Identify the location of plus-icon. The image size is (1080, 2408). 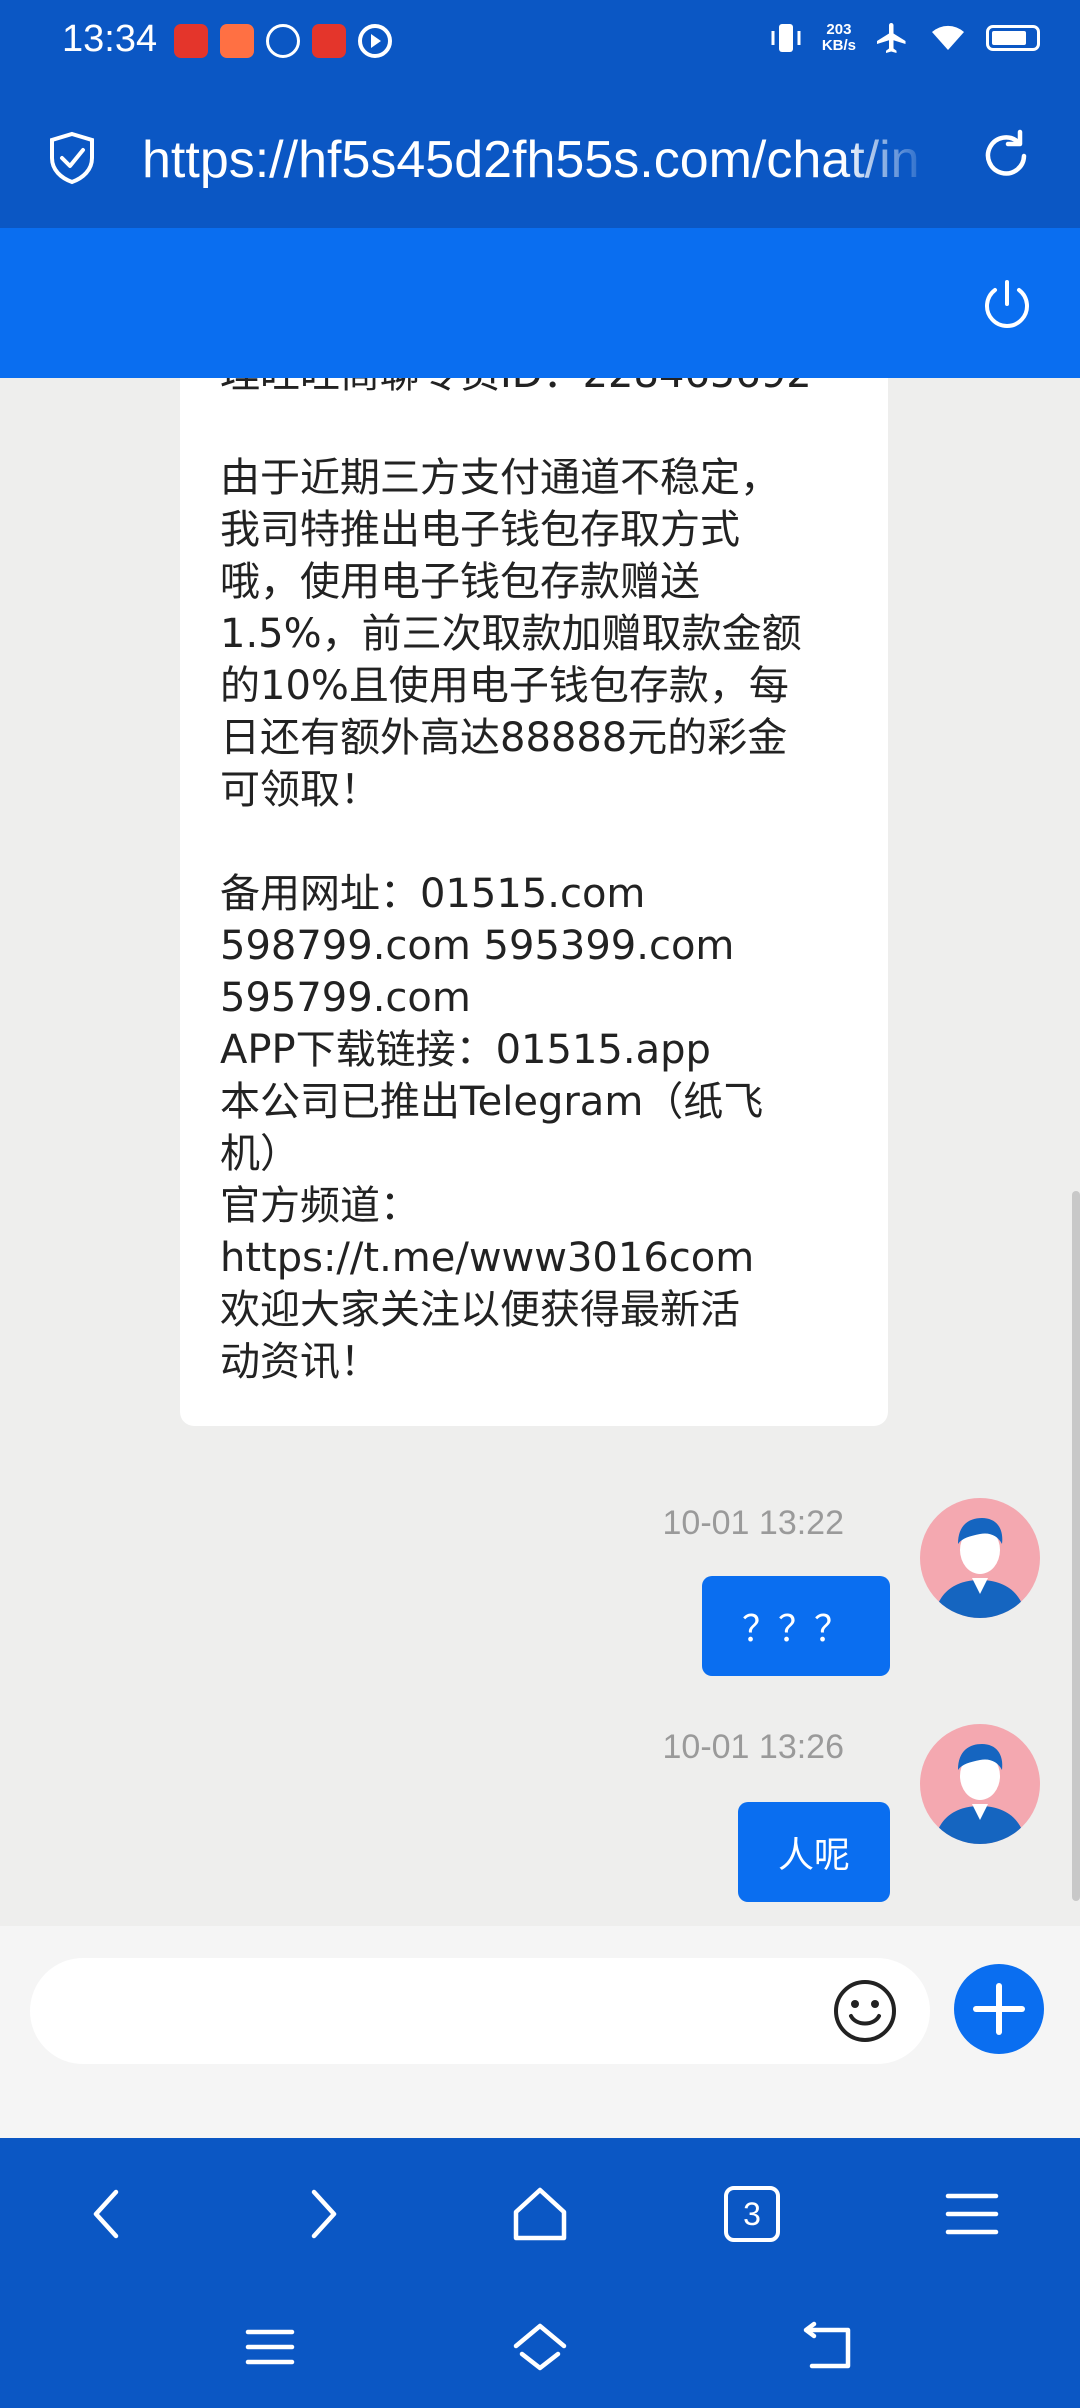
(999, 2009).